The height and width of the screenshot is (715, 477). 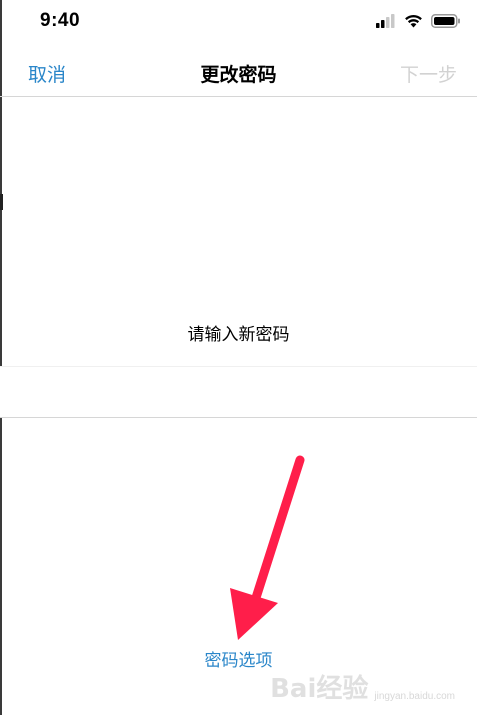 I want to click on status-icons, so click(x=418, y=23).